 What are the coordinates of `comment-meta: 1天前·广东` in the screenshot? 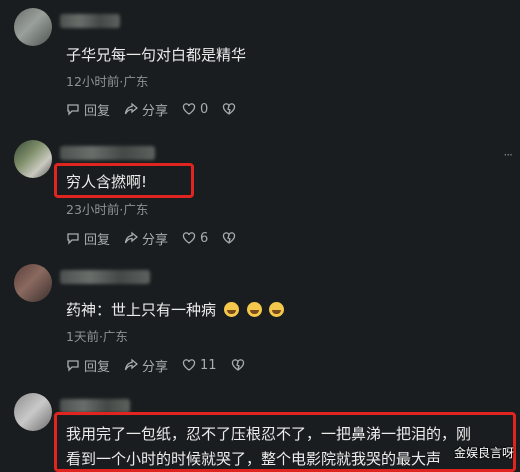 It's located at (97, 336).